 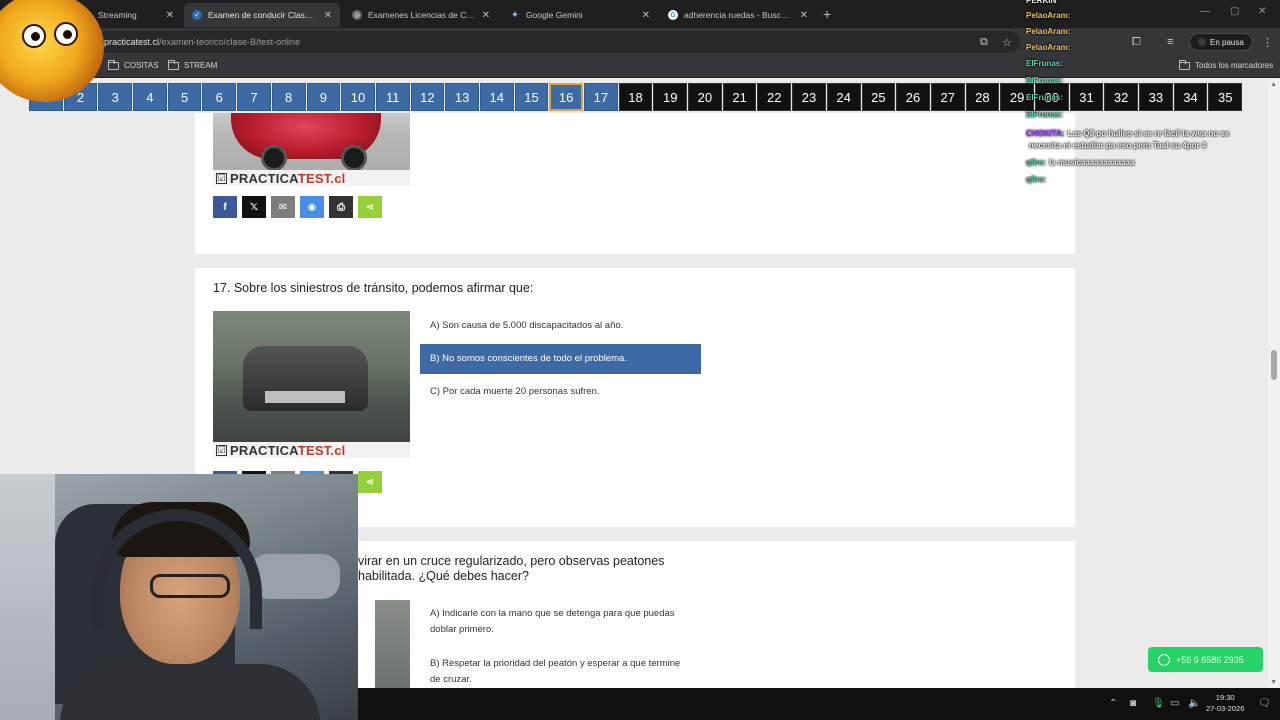 I want to click on notifications-icon: 🗨, so click(x=1264, y=703).